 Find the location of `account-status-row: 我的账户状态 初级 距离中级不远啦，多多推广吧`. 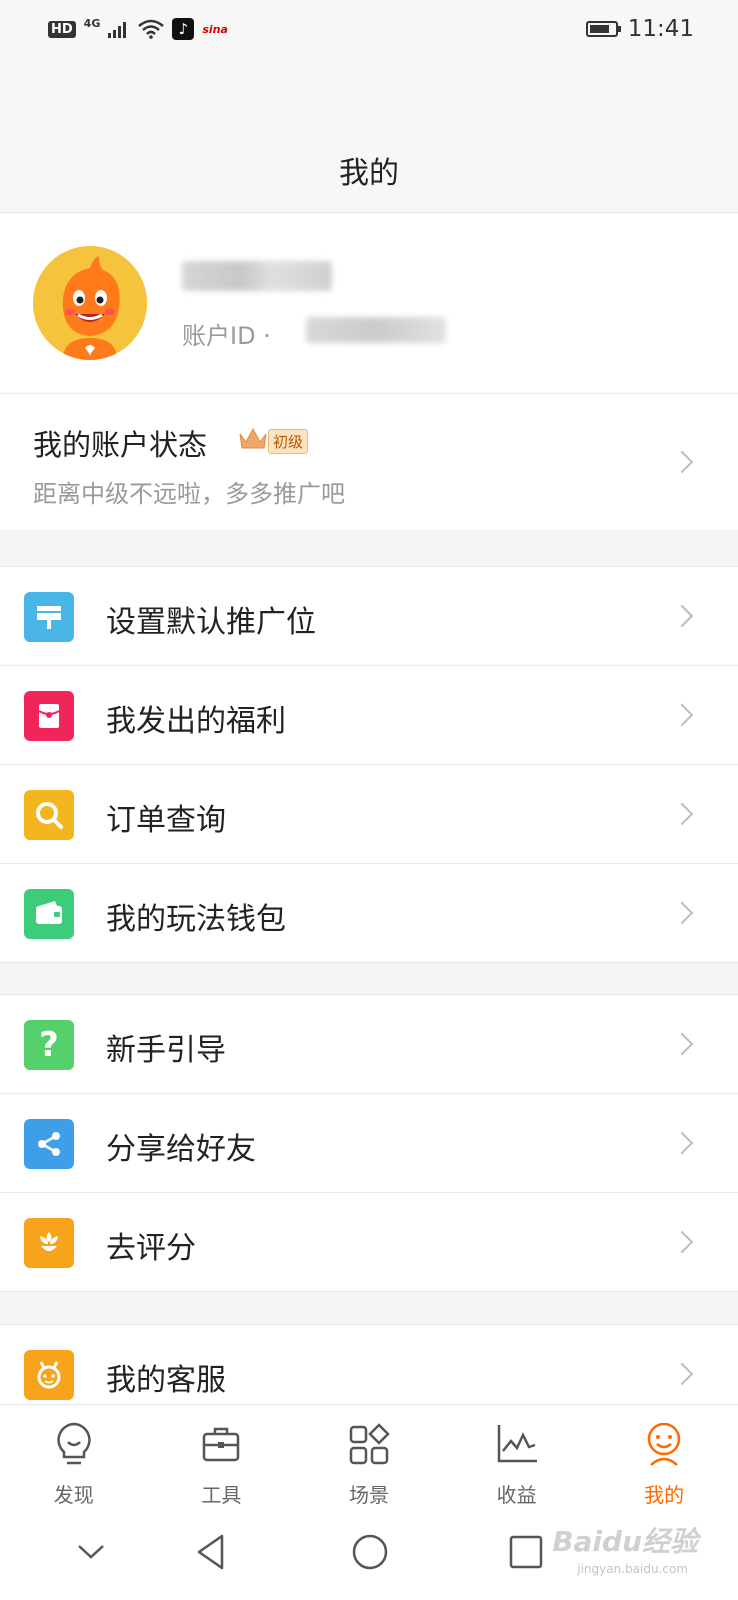

account-status-row: 我的账户状态 初级 距离中级不远啦，多多推广吧 is located at coordinates (369, 462).